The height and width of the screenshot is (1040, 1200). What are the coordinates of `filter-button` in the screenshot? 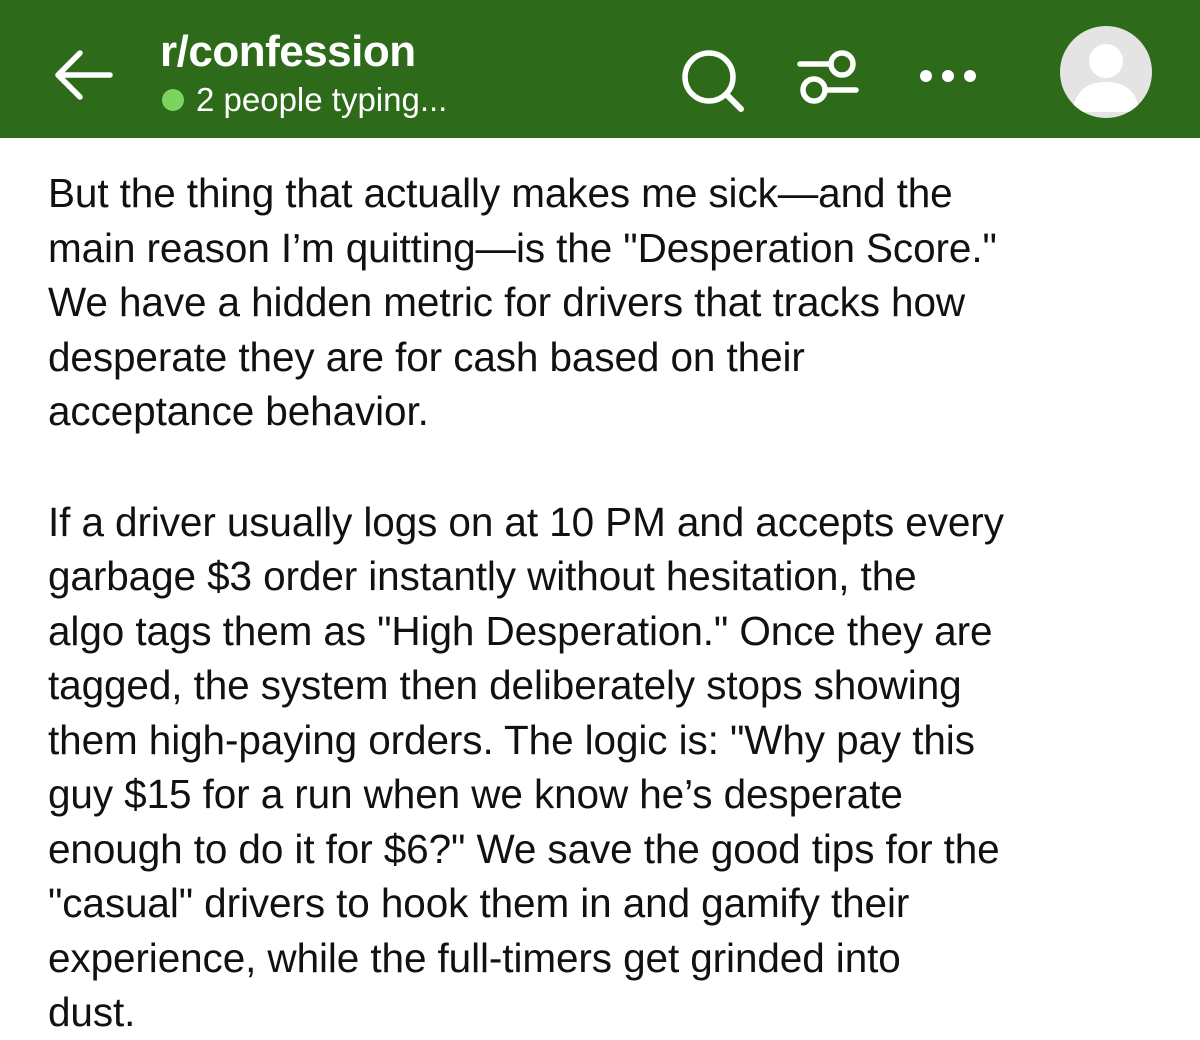 It's located at (828, 78).